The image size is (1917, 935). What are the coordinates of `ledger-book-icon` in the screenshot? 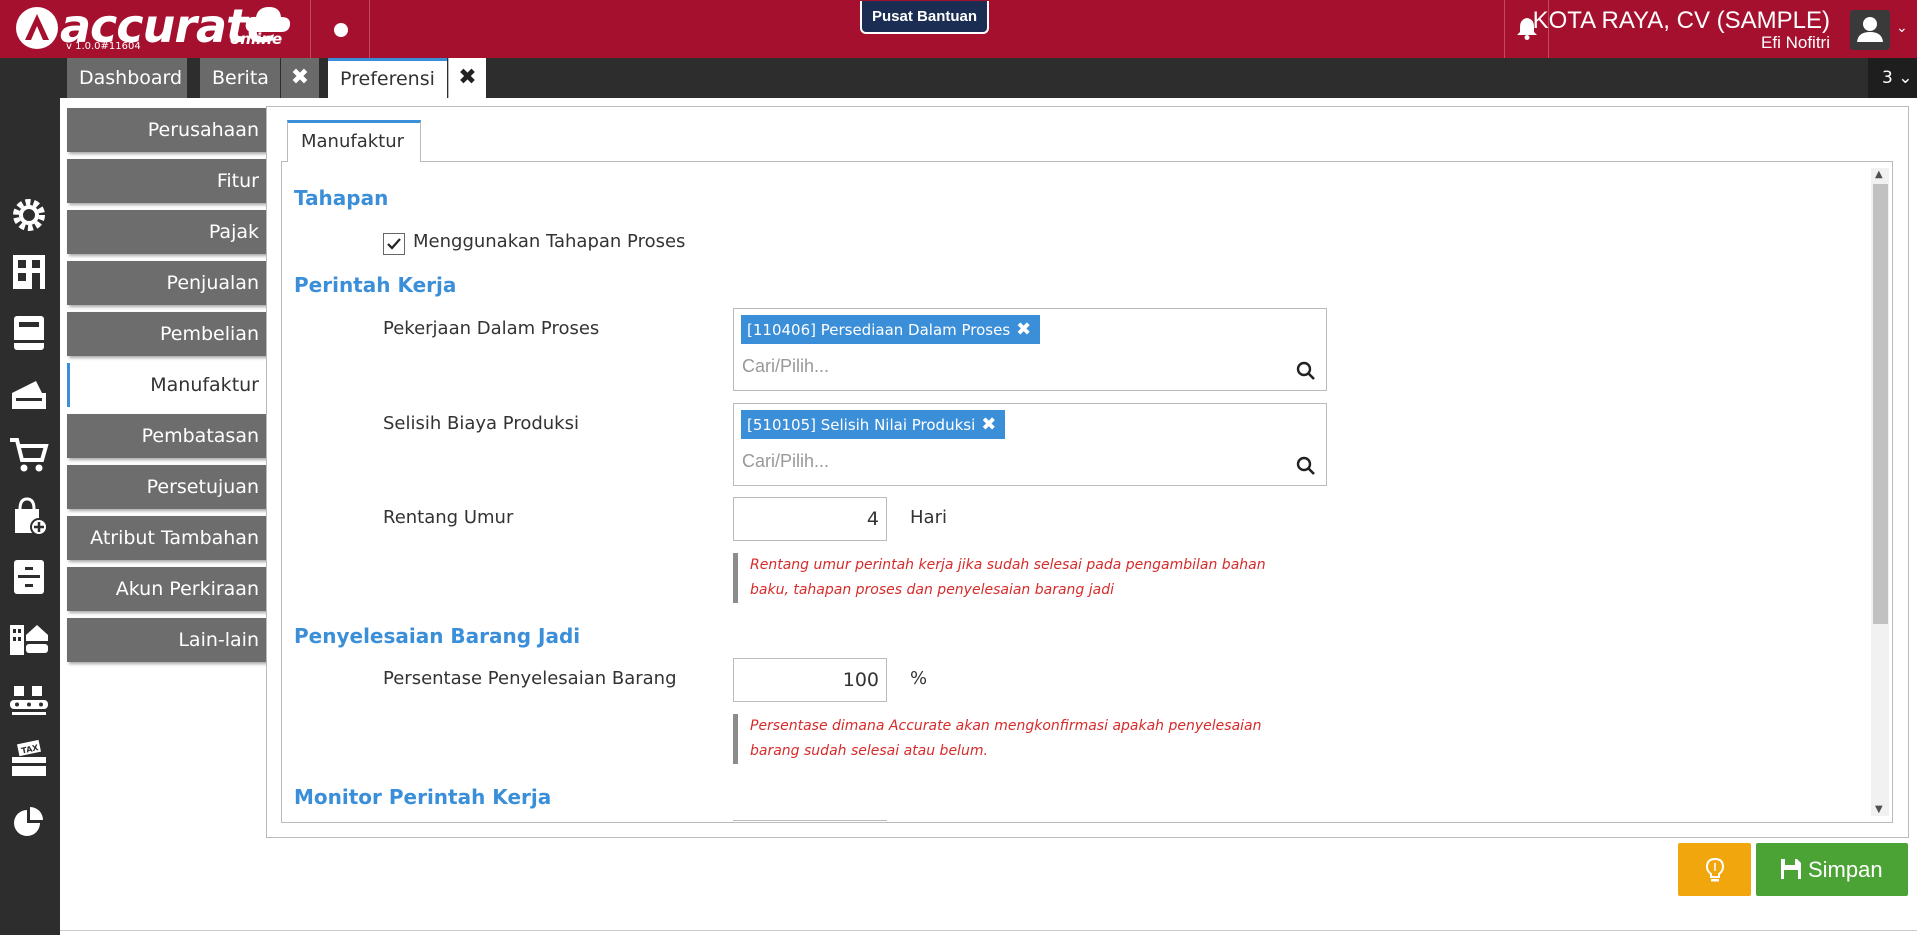 It's located at (29, 333).